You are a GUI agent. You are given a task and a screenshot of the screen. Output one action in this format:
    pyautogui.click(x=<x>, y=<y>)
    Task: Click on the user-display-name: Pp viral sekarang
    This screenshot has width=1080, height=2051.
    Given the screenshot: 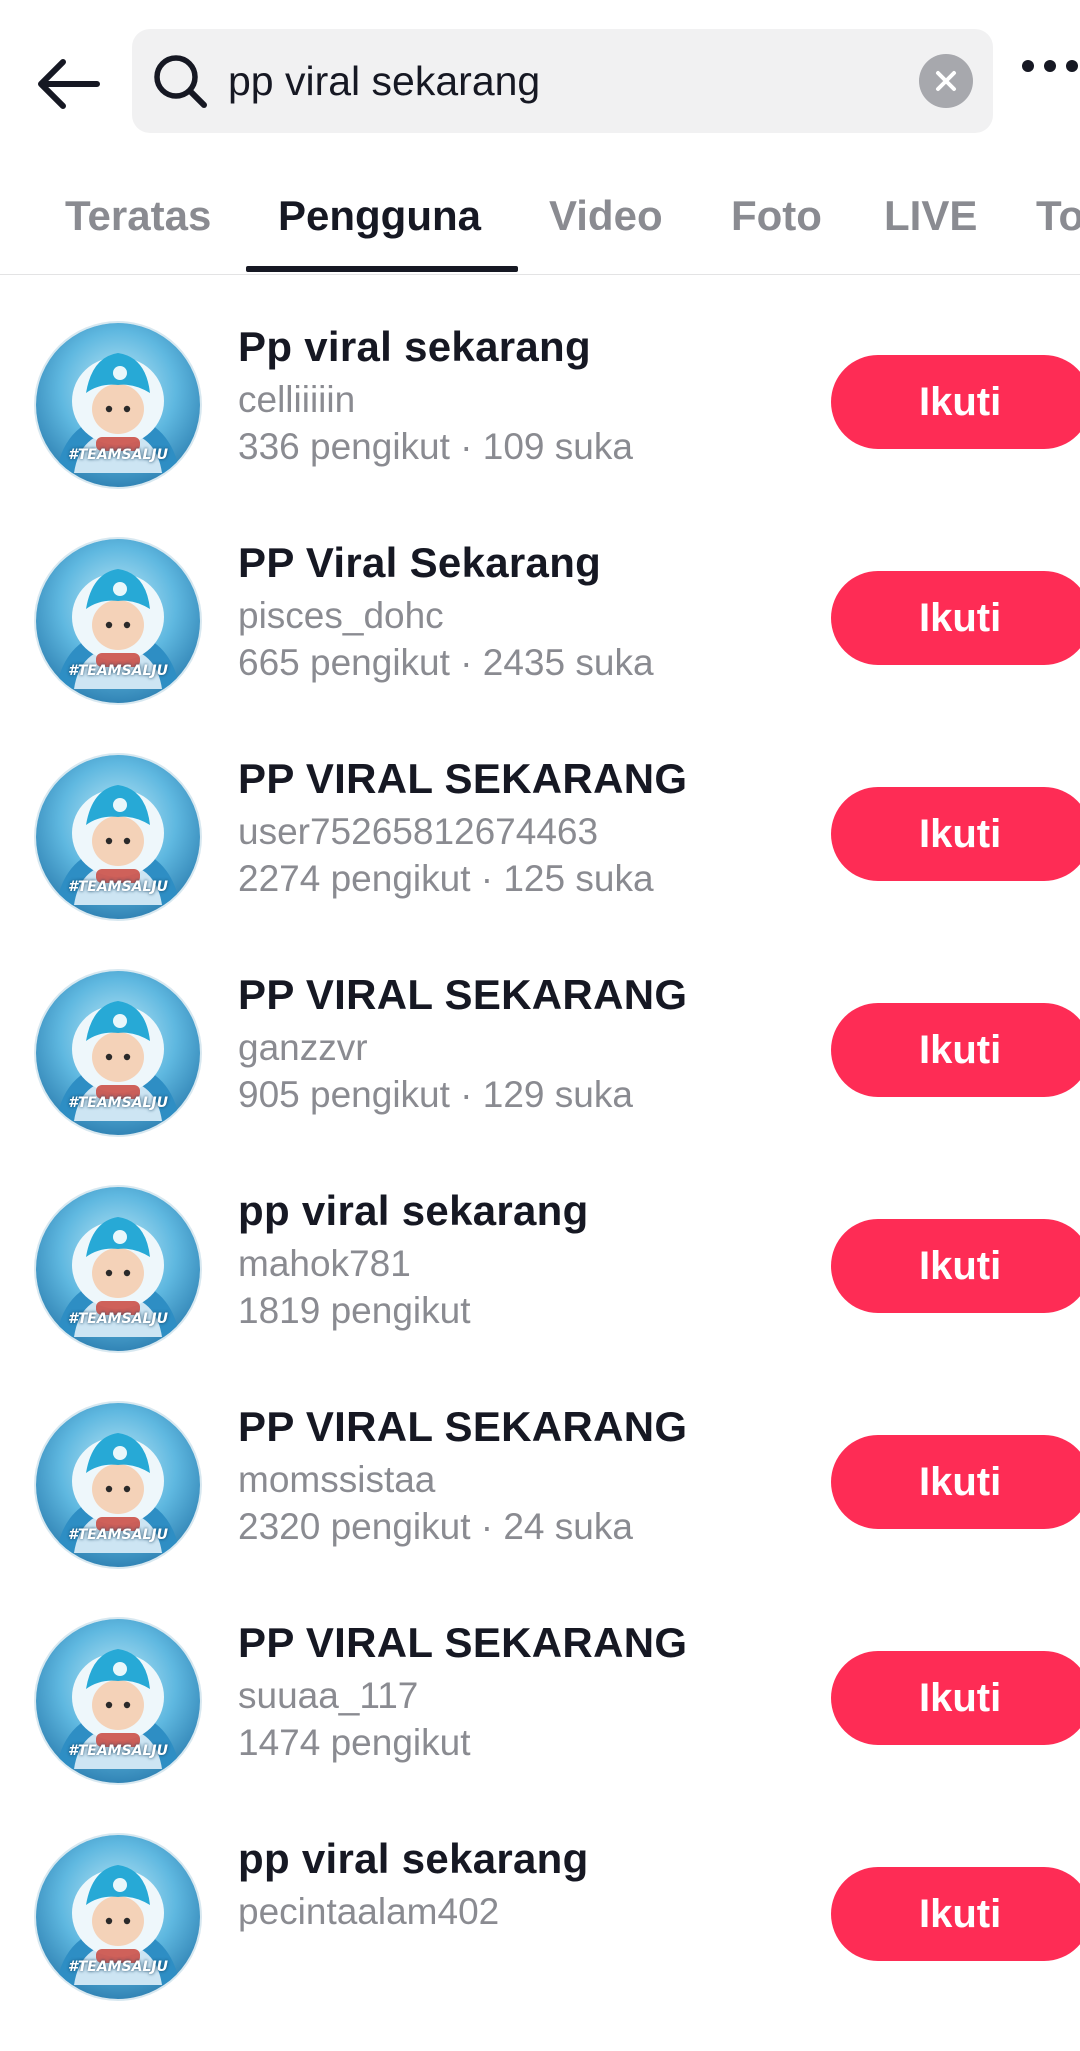 What is the action you would take?
    pyautogui.click(x=414, y=346)
    